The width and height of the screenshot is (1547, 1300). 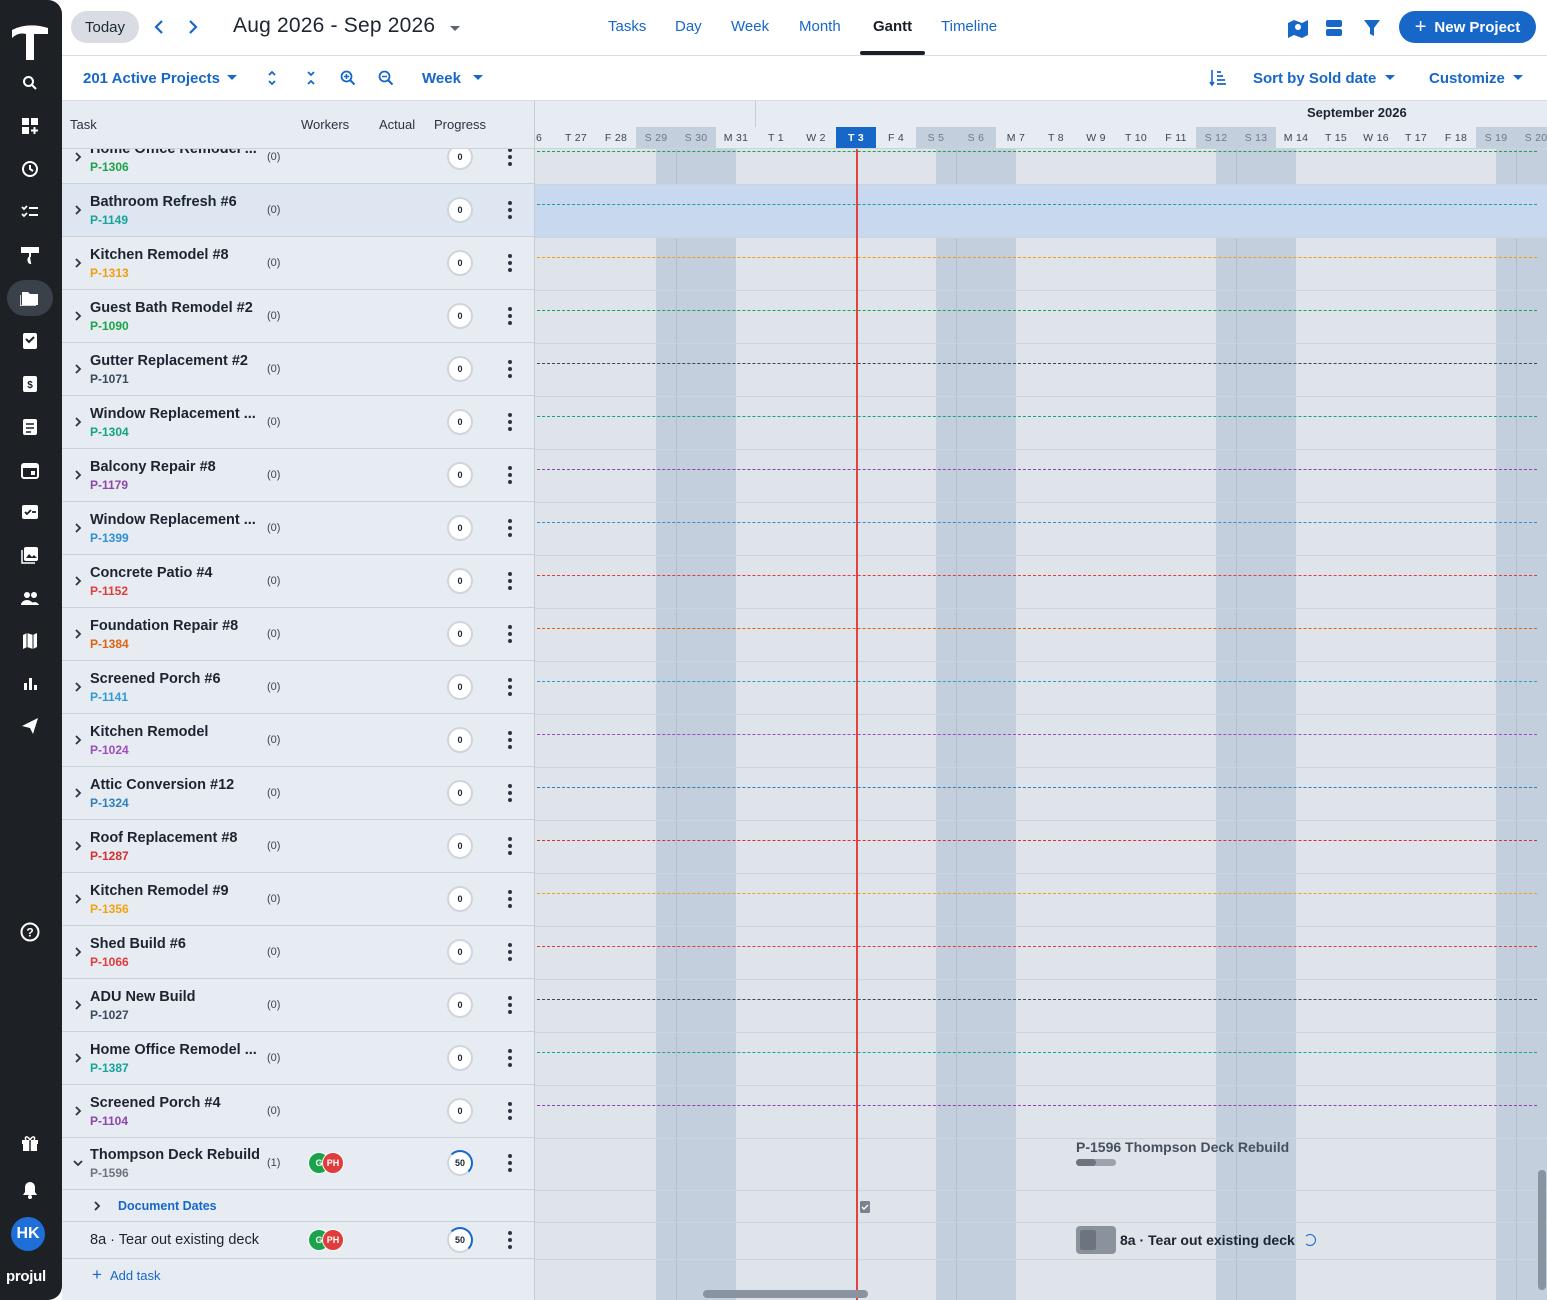 What do you see at coordinates (169, 361) in the screenshot?
I see `project-name: Gutter Replacement #2` at bounding box center [169, 361].